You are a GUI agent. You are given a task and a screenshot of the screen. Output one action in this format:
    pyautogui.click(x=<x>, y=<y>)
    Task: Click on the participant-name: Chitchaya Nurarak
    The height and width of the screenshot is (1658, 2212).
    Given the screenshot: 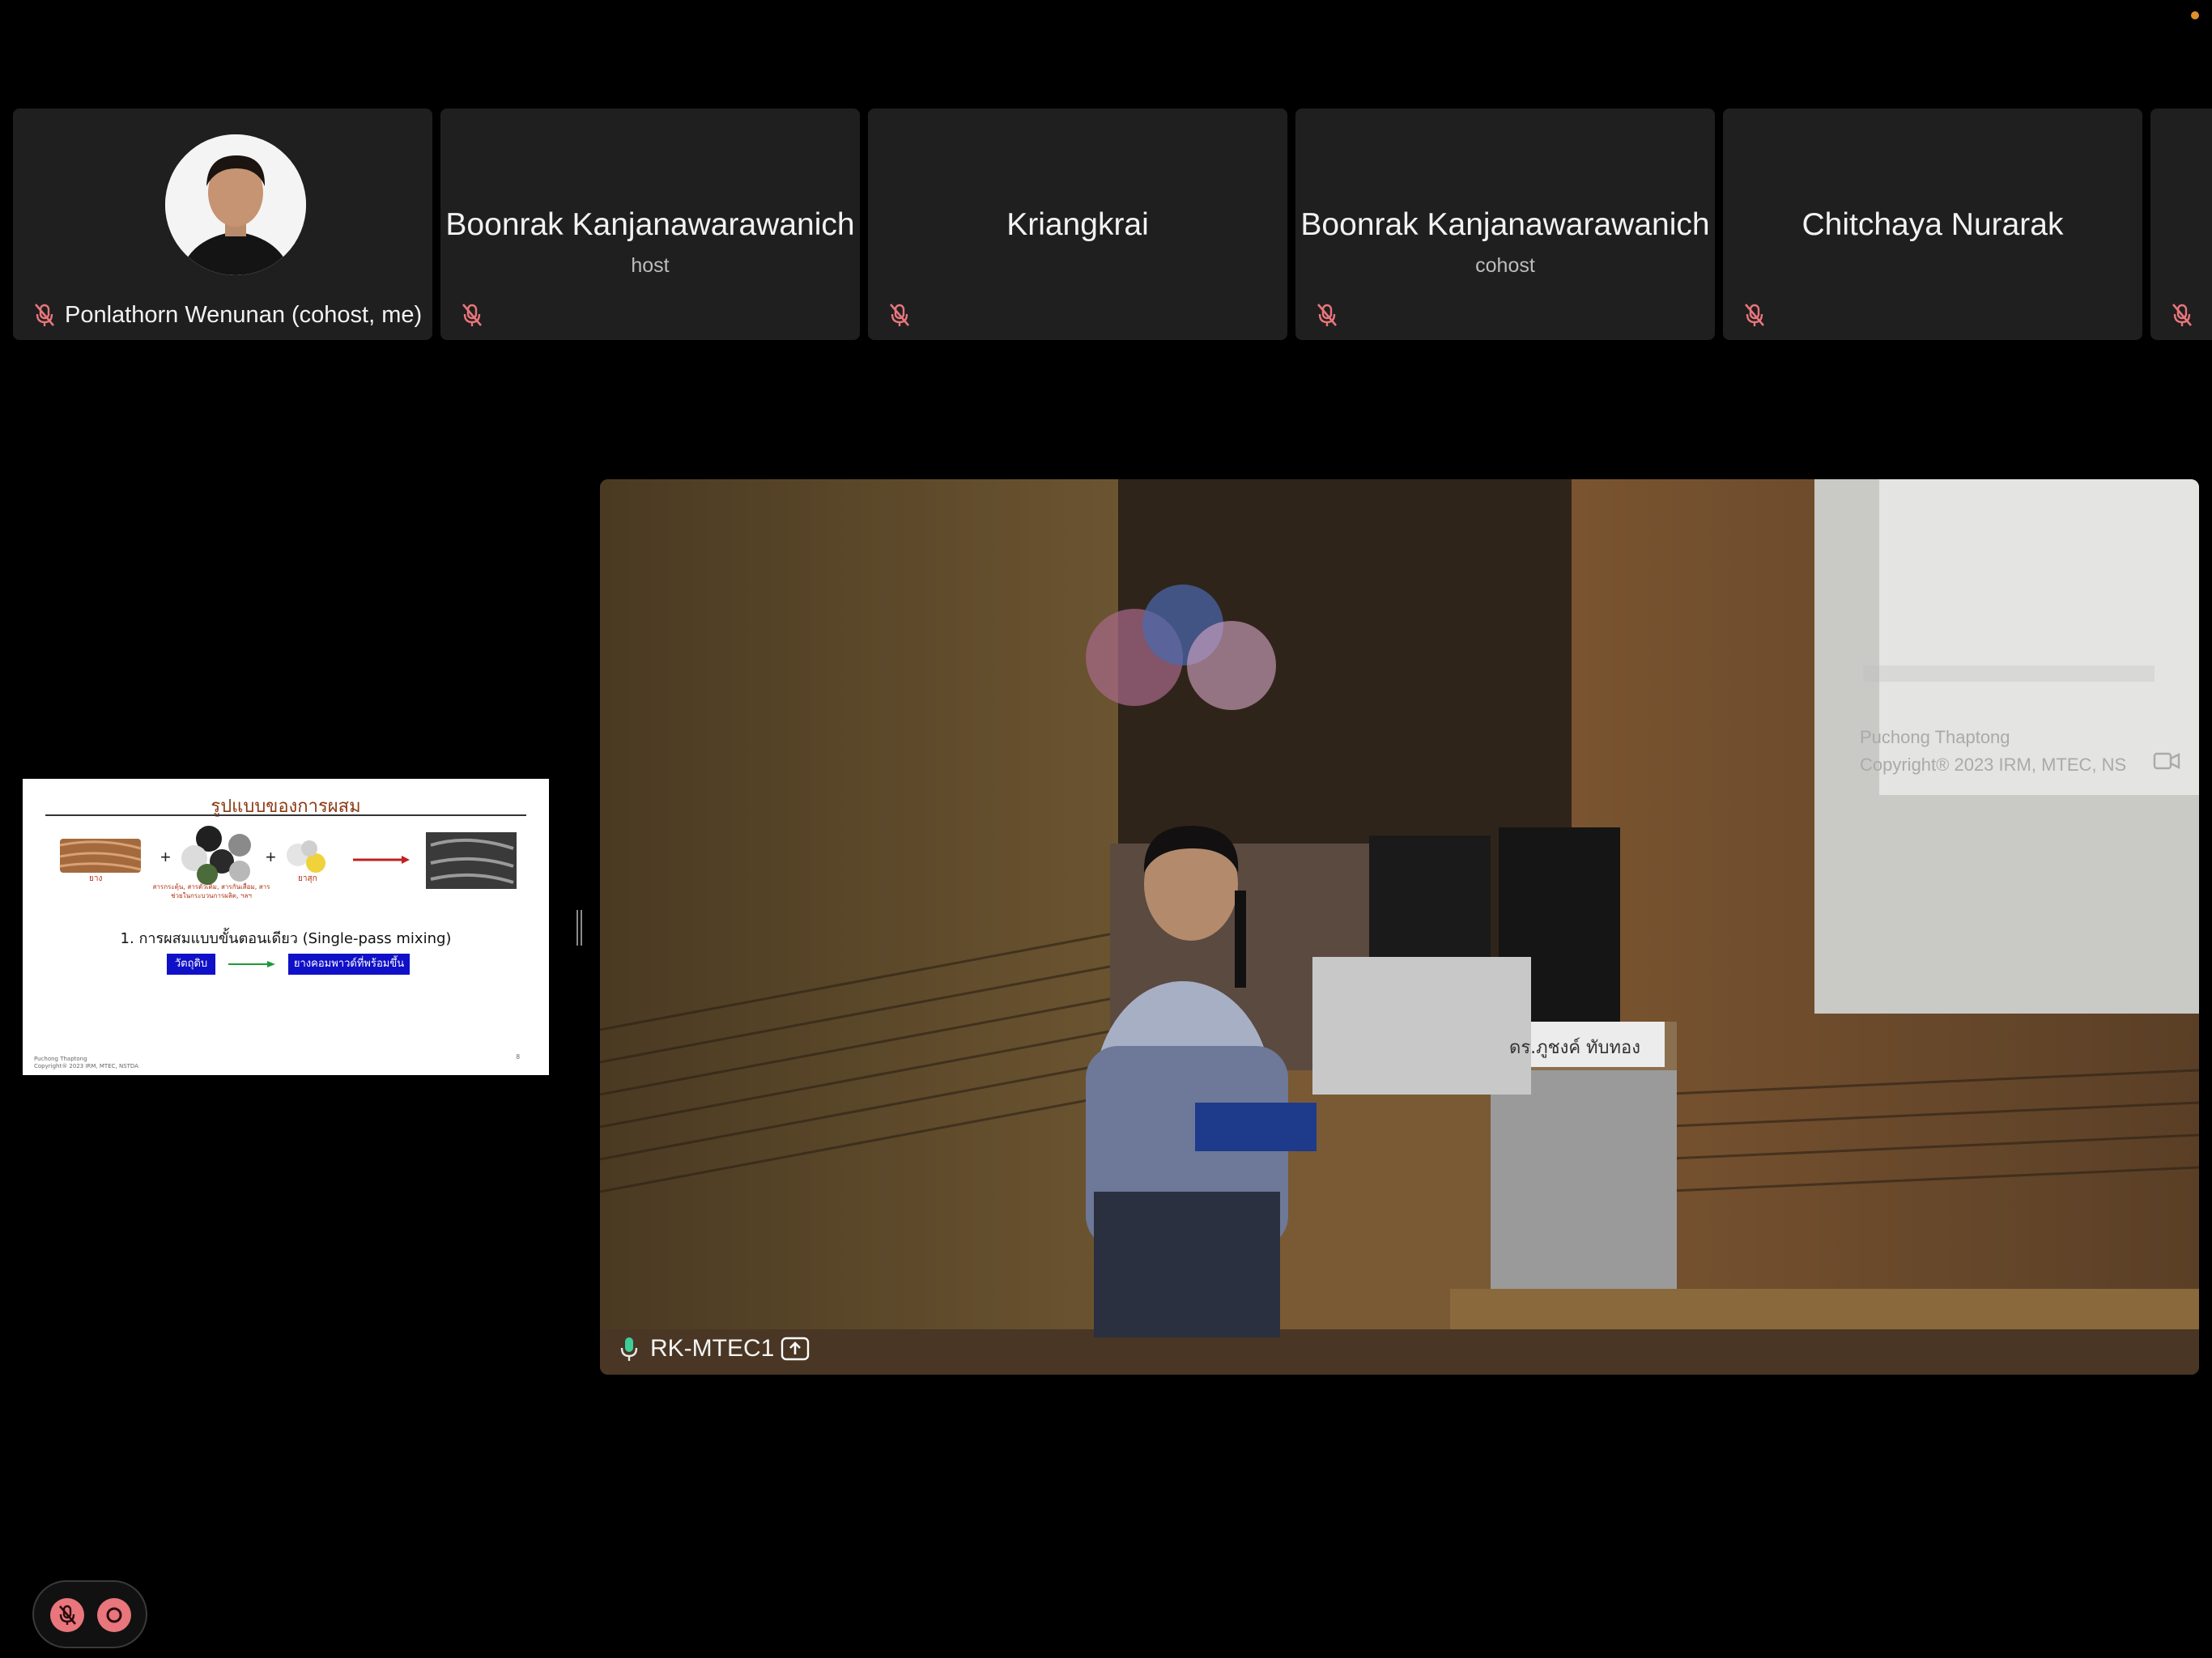 What is the action you would take?
    pyautogui.click(x=1933, y=224)
    